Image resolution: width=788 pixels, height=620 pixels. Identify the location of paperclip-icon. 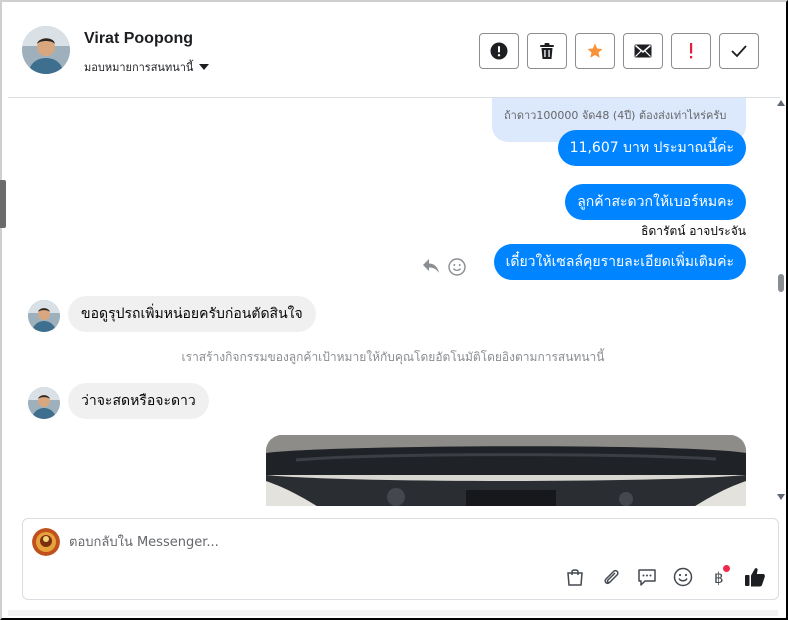
(610, 576).